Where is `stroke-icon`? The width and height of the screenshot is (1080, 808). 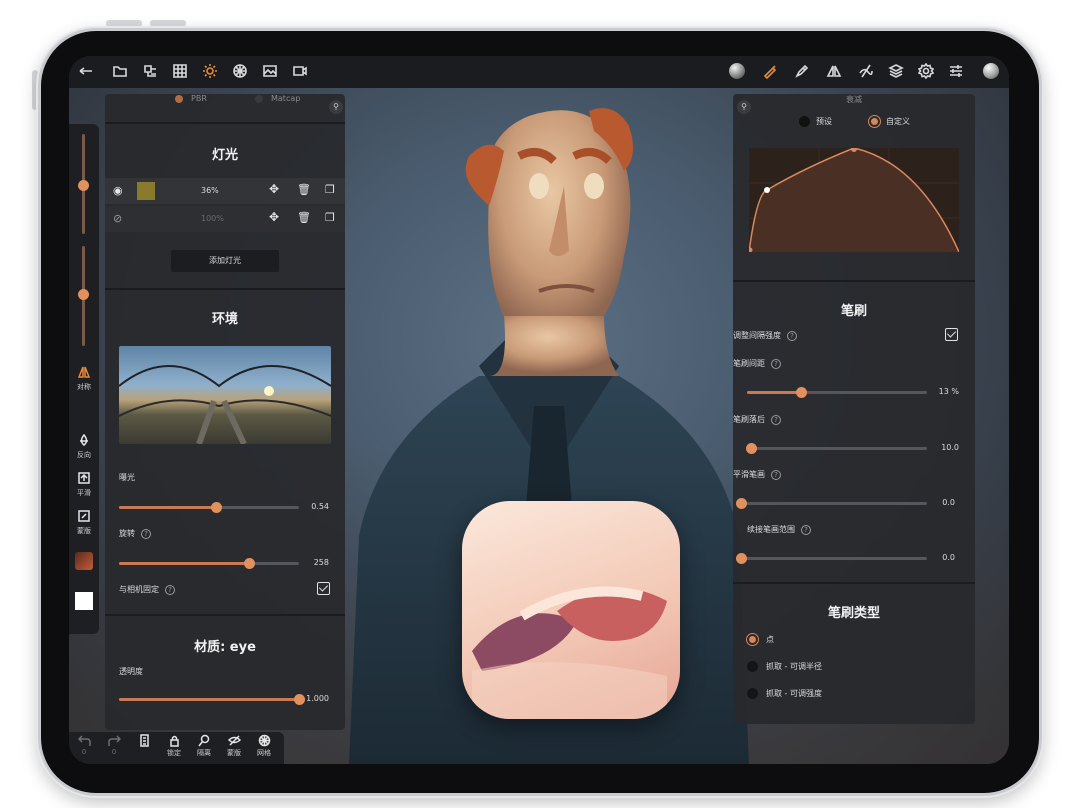
stroke-icon is located at coordinates (866, 72).